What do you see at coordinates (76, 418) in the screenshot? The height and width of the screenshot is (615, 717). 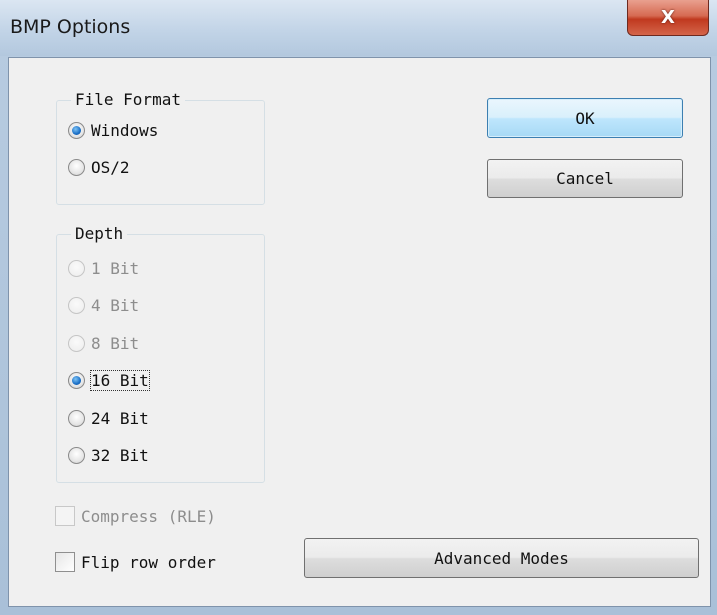 I see `radio-24-bit-indicator` at bounding box center [76, 418].